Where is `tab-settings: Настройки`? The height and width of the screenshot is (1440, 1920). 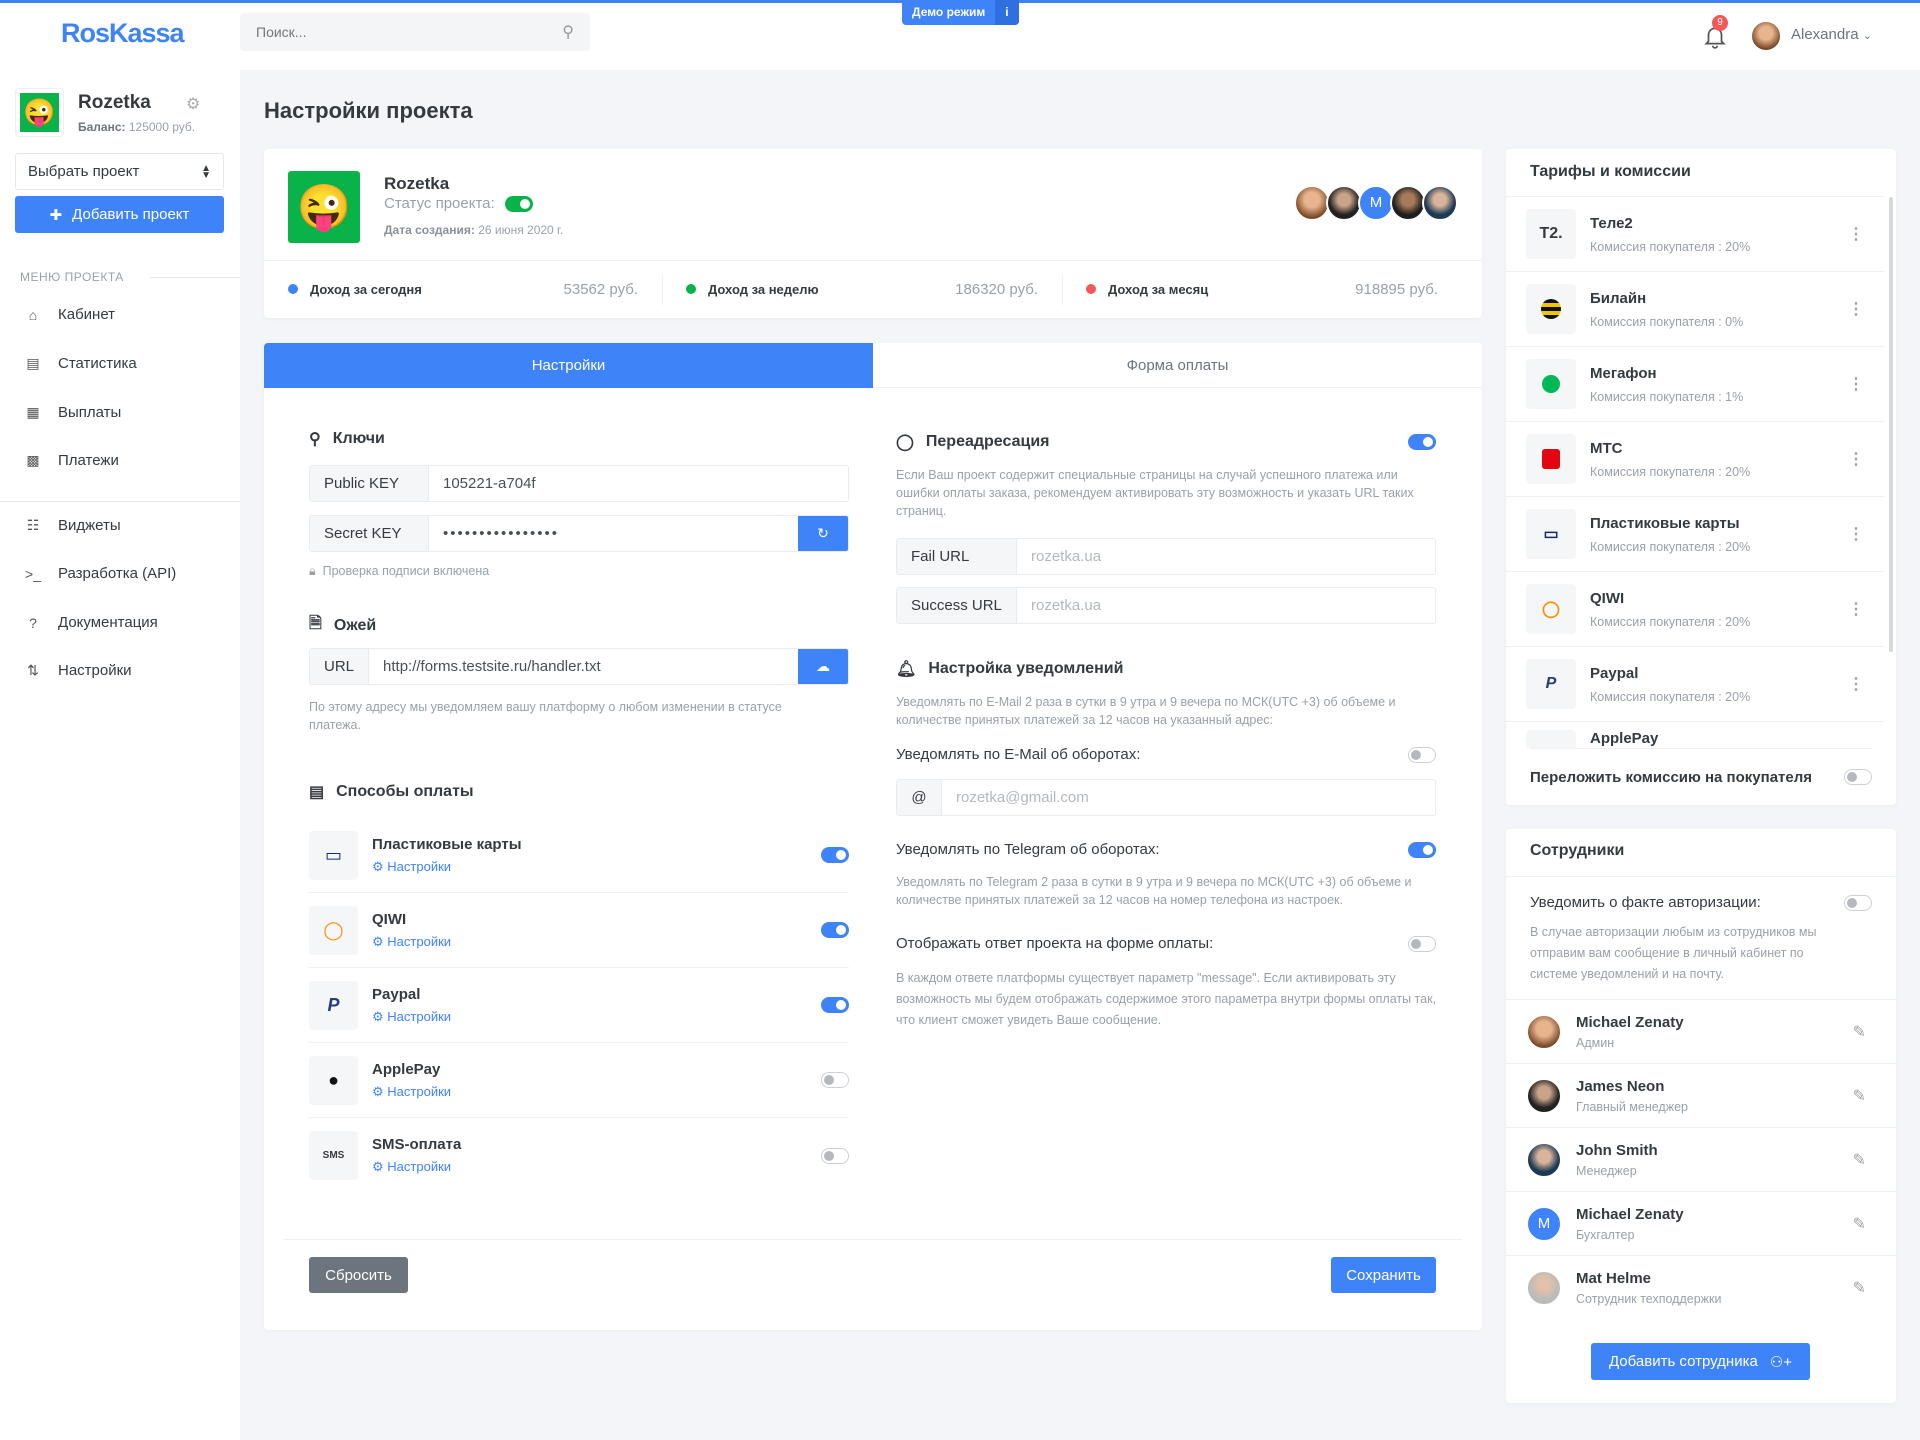 tab-settings: Настройки is located at coordinates (568, 365).